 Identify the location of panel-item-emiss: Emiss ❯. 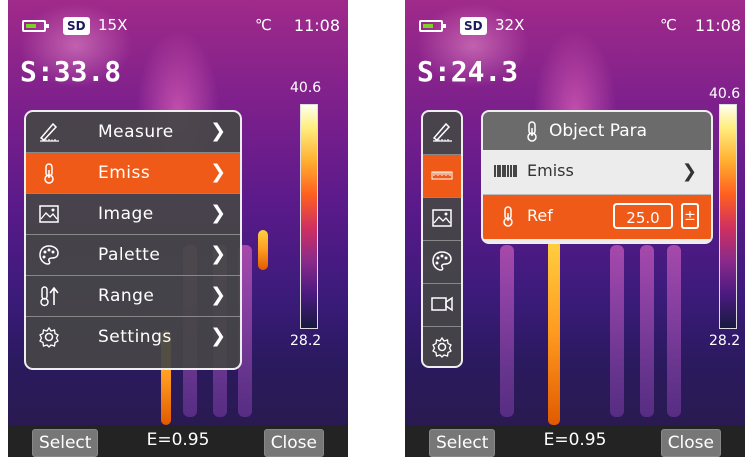
(597, 172).